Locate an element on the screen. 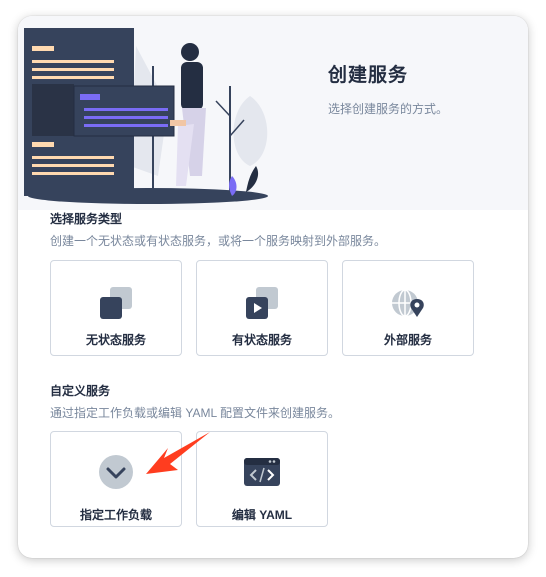  option-label: 指定工作负载 is located at coordinates (115, 515).